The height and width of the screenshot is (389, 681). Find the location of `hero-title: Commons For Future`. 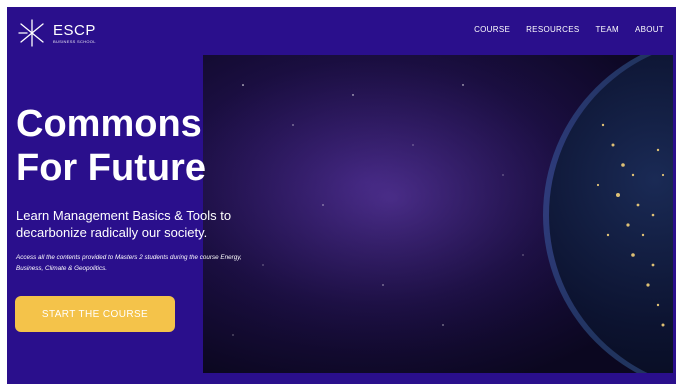

hero-title: Commons For Future is located at coordinates (126, 146).